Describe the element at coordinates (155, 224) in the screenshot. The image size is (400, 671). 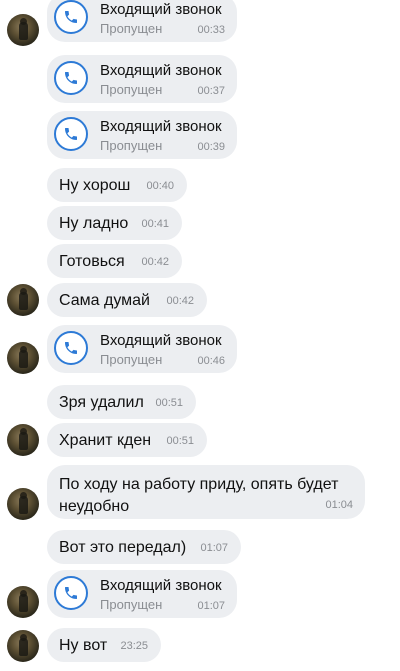
I see `message-time: 00:41` at that location.